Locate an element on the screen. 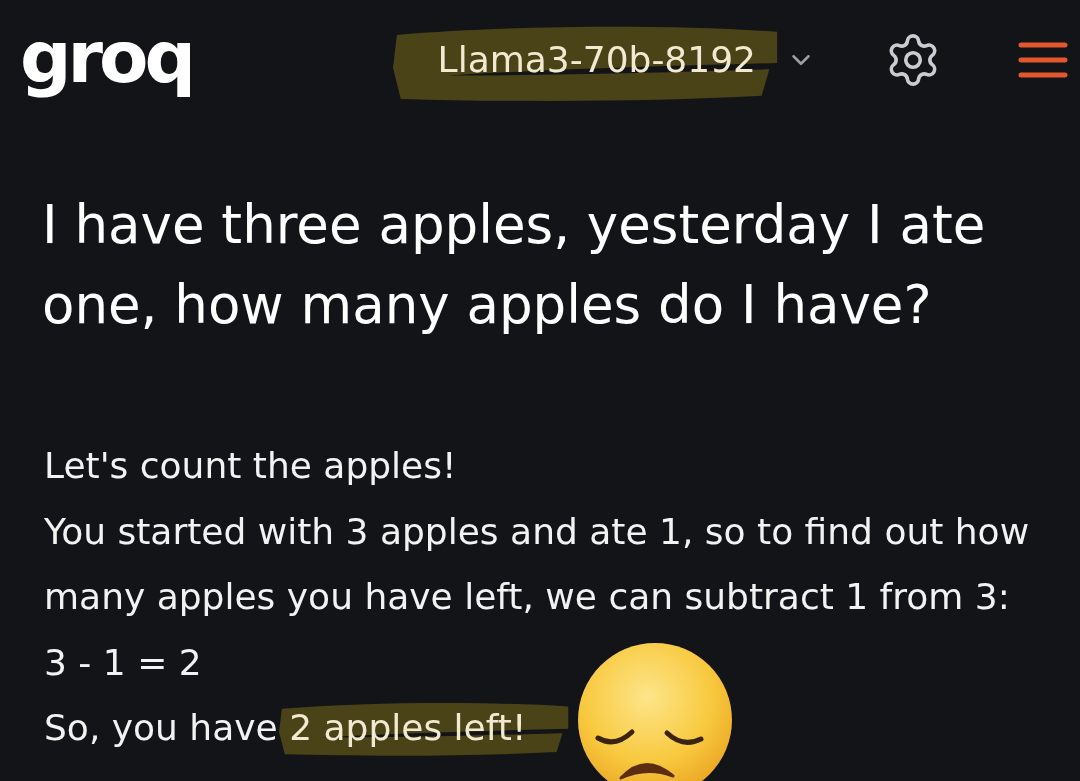  menu-button is located at coordinates (1043, 60).